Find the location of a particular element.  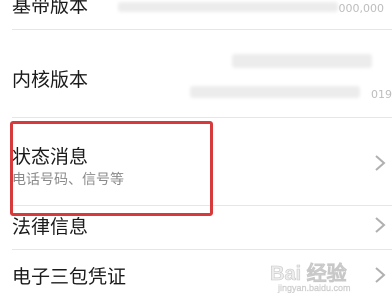

kernel-version-value-peek: 019 is located at coordinates (381, 94).